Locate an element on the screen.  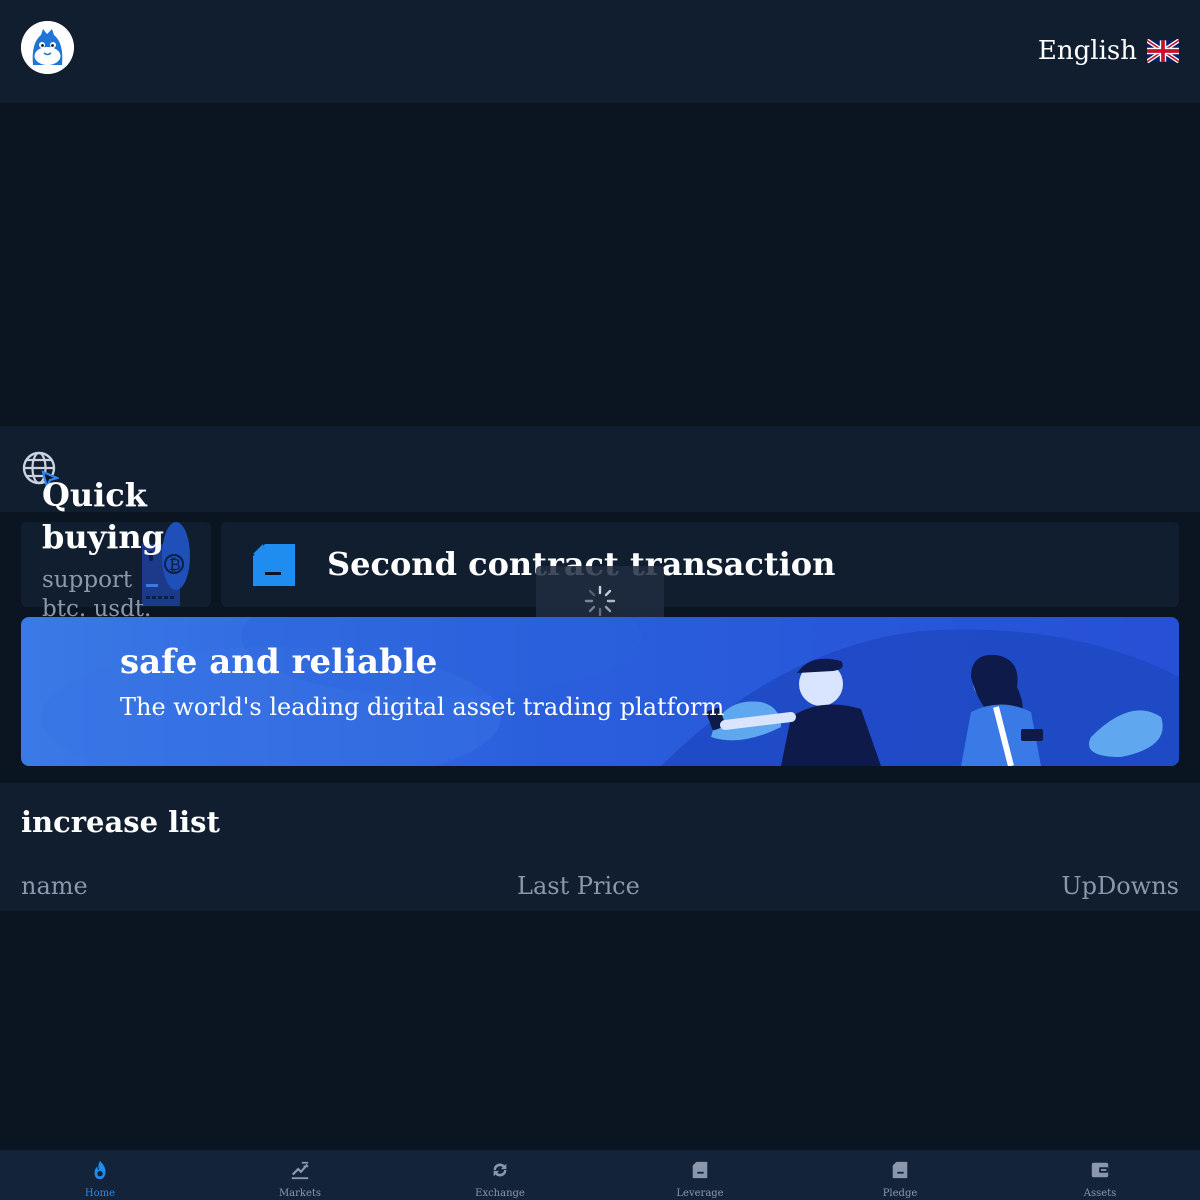
uk-flag-icon is located at coordinates (1163, 51).